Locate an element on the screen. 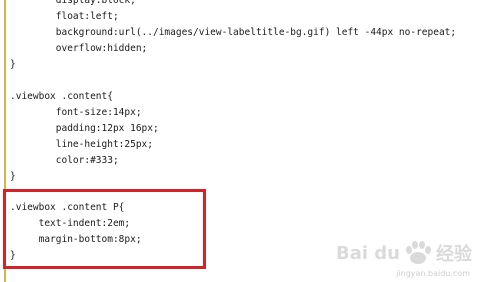  code-line-color: color:#333; is located at coordinates (64, 160).